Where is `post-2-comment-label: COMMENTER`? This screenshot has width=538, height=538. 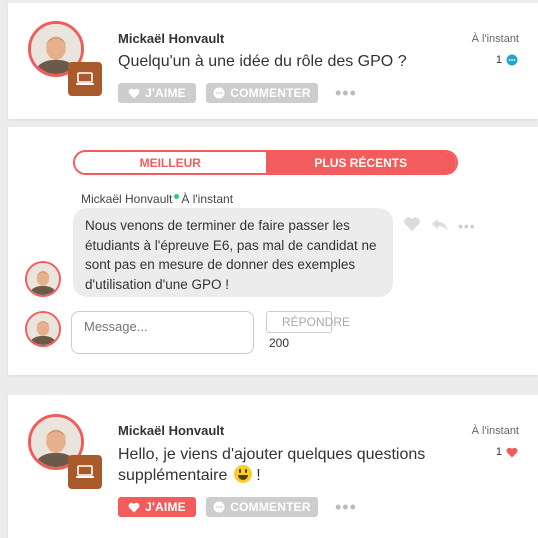
post-2-comment-label: COMMENTER is located at coordinates (270, 507).